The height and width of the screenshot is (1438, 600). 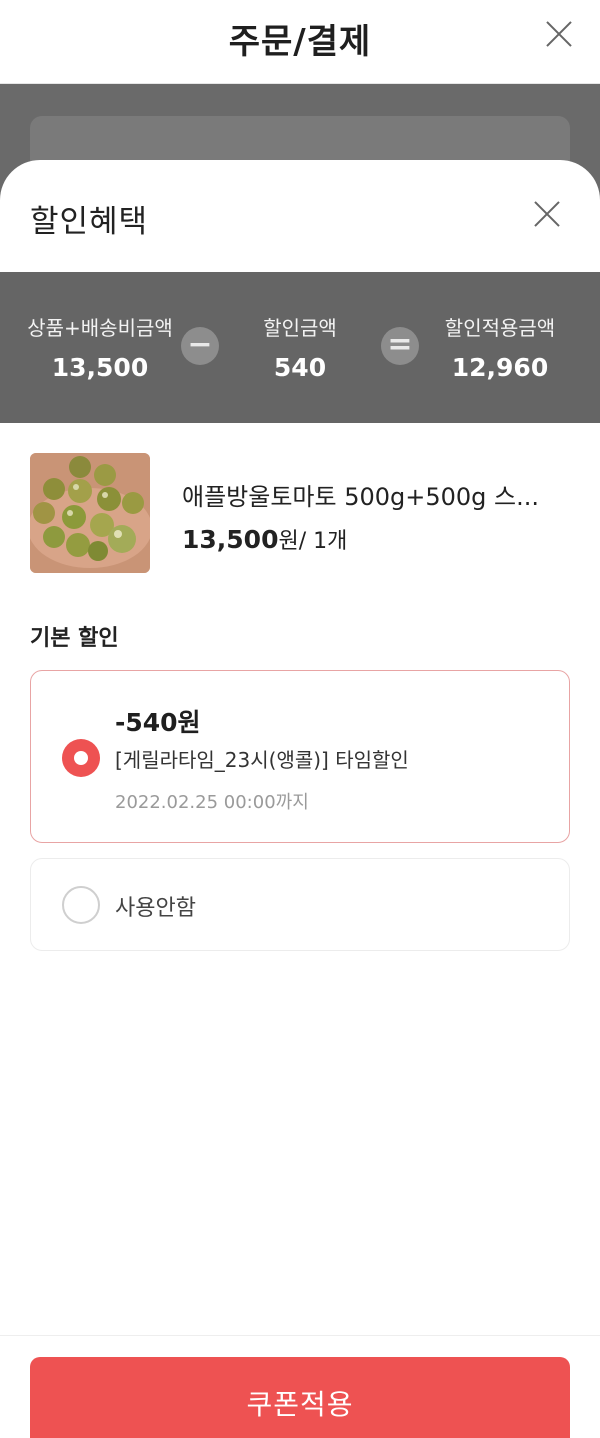 I want to click on radio-selected-icon, so click(x=81, y=758).